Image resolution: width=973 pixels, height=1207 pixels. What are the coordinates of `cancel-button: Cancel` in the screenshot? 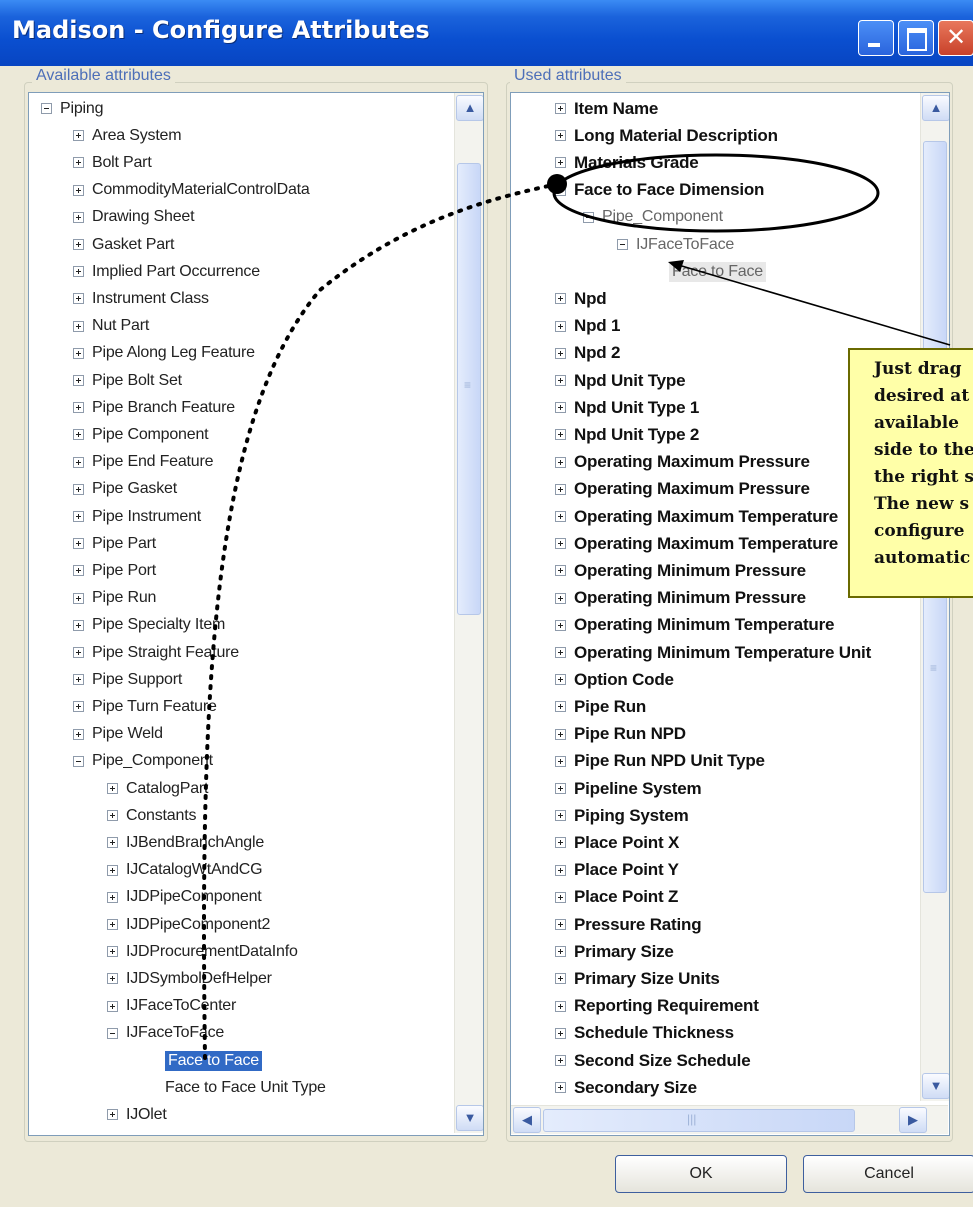 It's located at (888, 1174).